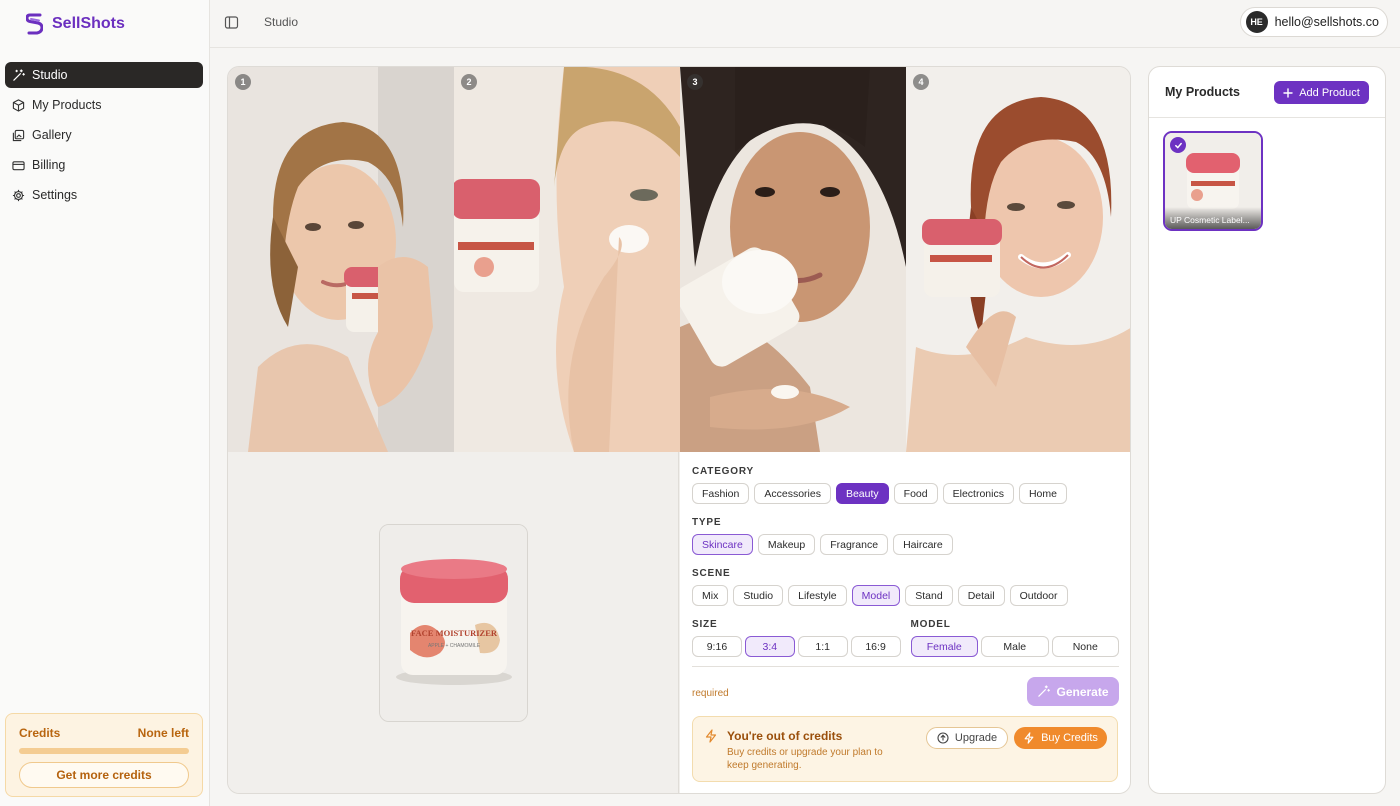 This screenshot has width=1400, height=806. I want to click on size-label: SIZE, so click(705, 624).